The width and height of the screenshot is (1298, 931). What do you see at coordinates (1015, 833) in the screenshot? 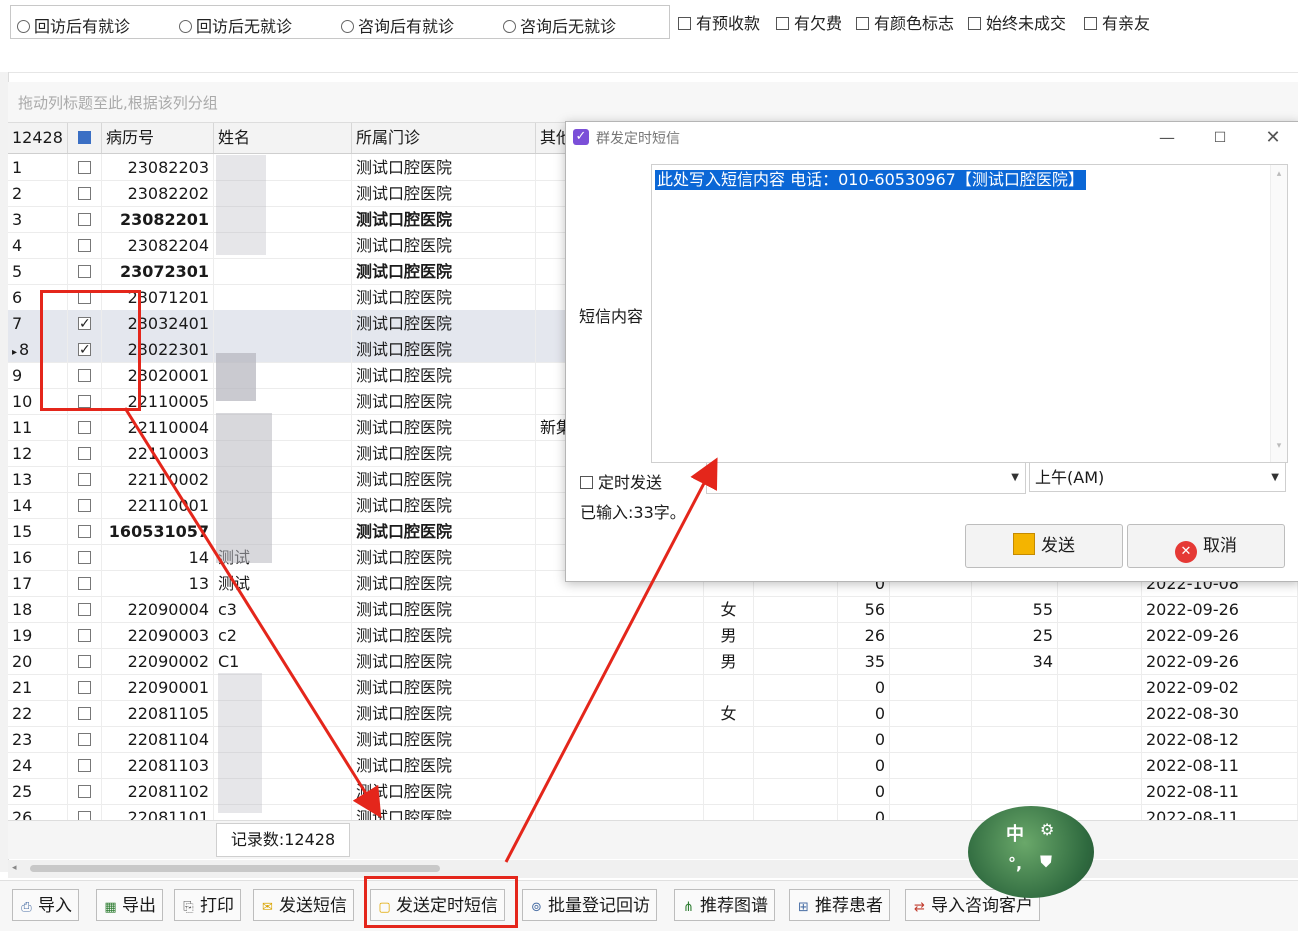
I see `ime-mode: 中` at bounding box center [1015, 833].